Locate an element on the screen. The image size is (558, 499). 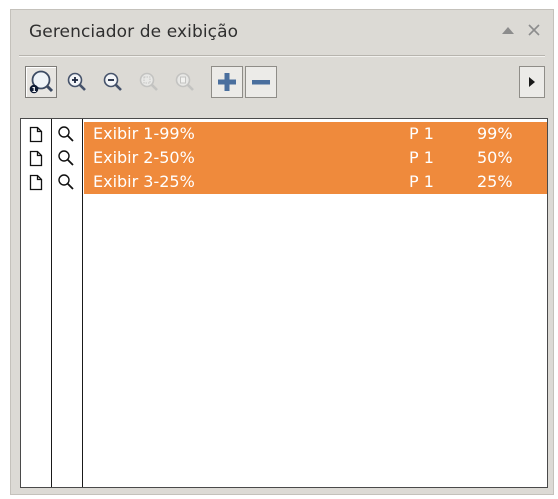
zoom-selected-icon is located at coordinates (148, 81).